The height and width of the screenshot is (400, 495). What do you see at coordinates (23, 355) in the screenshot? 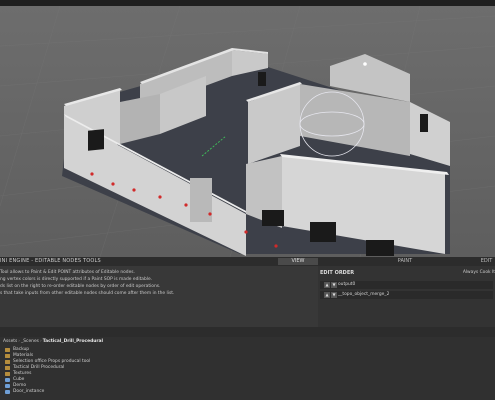
I see `item-label: Materials` at bounding box center [23, 355].